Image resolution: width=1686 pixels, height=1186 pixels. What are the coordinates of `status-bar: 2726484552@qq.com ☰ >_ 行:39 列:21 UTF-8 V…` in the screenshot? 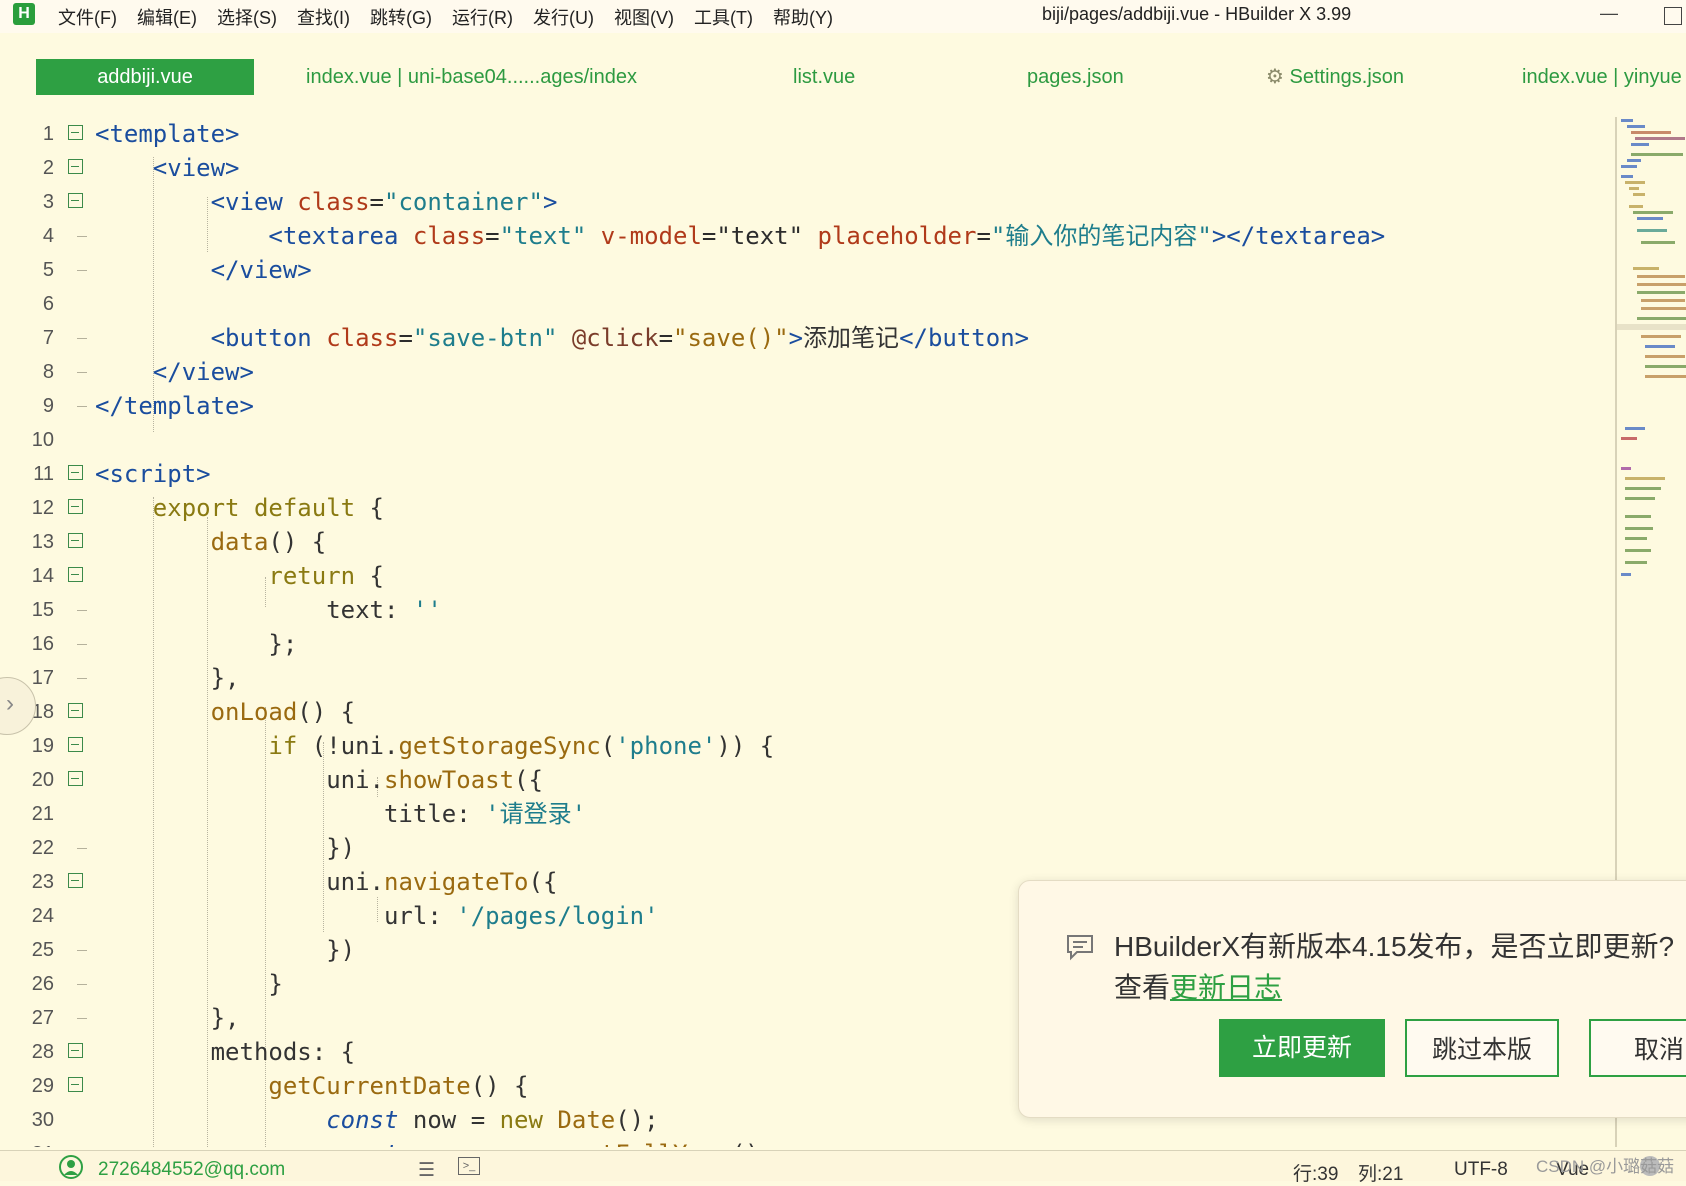 It's located at (843, 1167).